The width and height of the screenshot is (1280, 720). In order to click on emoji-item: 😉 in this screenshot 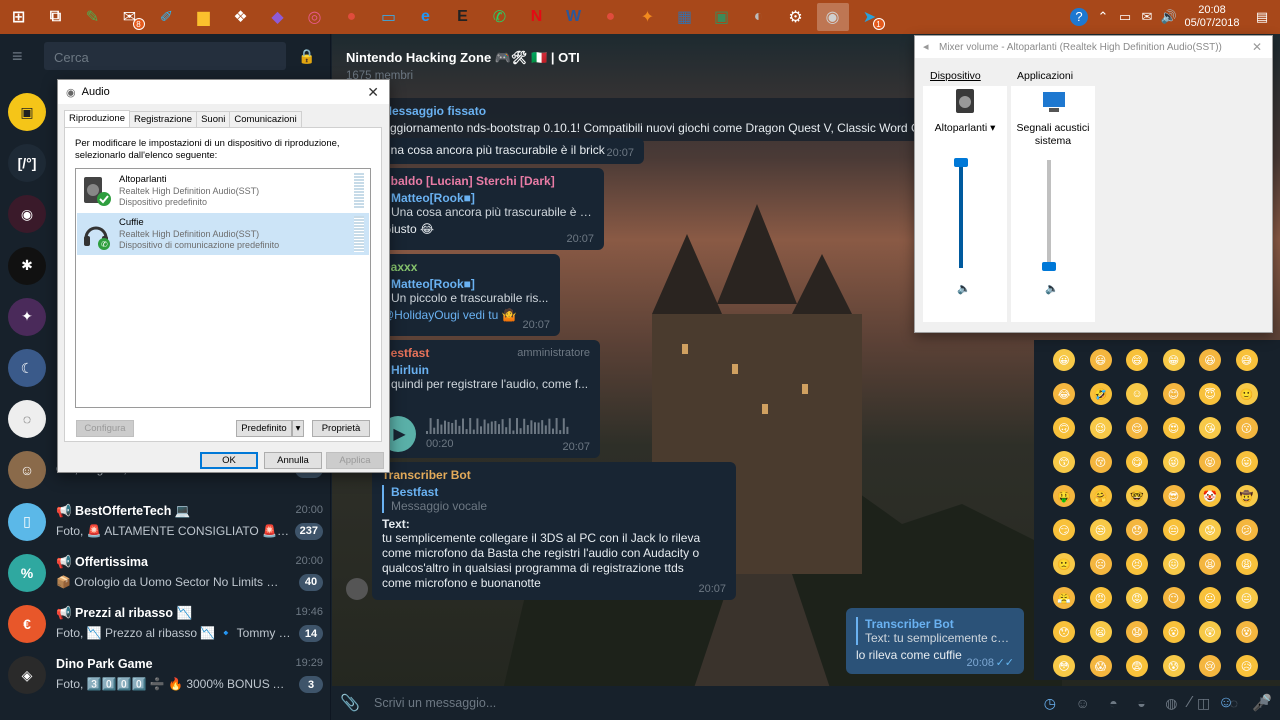, I will do `click(1100, 428)`.